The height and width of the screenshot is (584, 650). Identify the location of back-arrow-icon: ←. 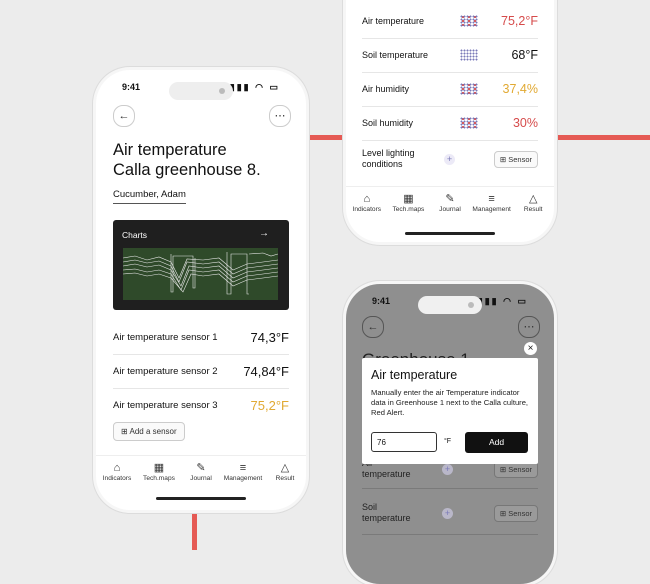
(124, 116).